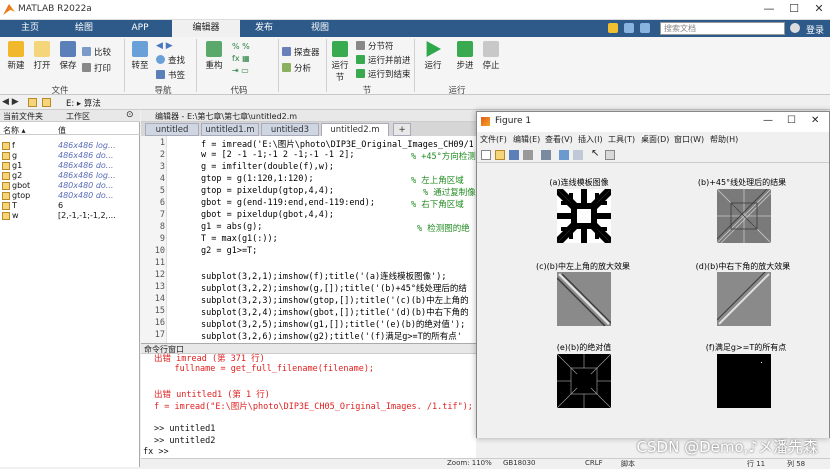  I want to click on error-line: 出错 untitled1 (第 1 行), so click(212, 394).